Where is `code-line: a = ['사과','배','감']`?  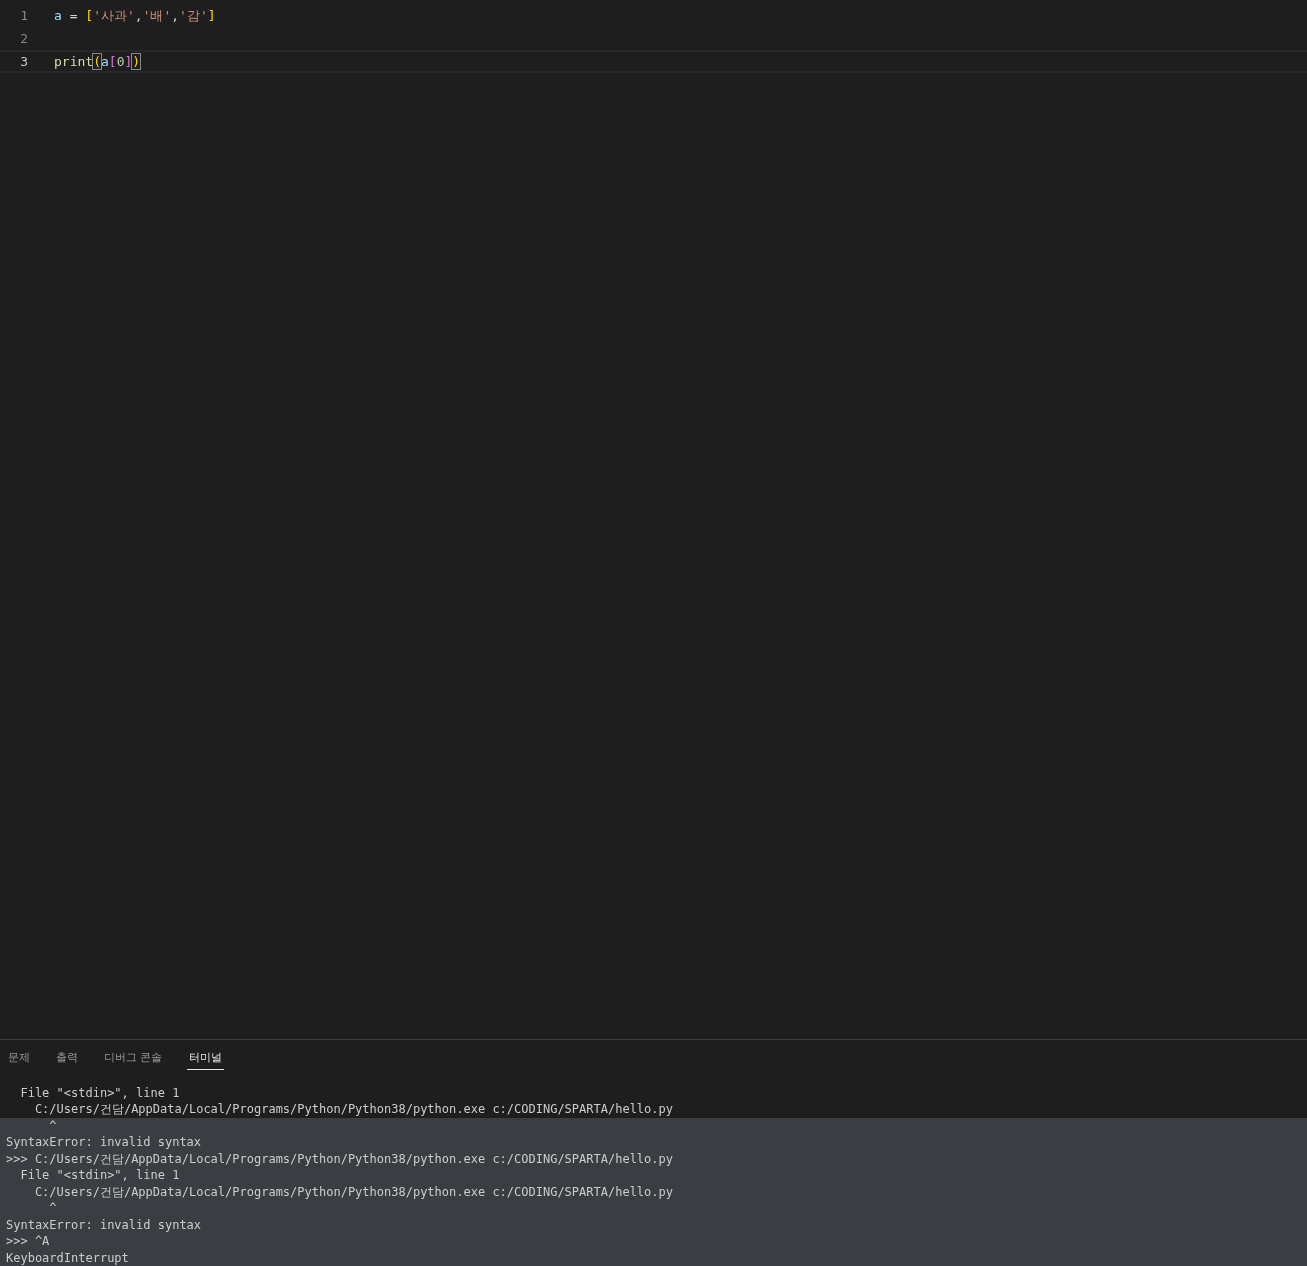
code-line: a = ['사과','배','감'] is located at coordinates (135, 15).